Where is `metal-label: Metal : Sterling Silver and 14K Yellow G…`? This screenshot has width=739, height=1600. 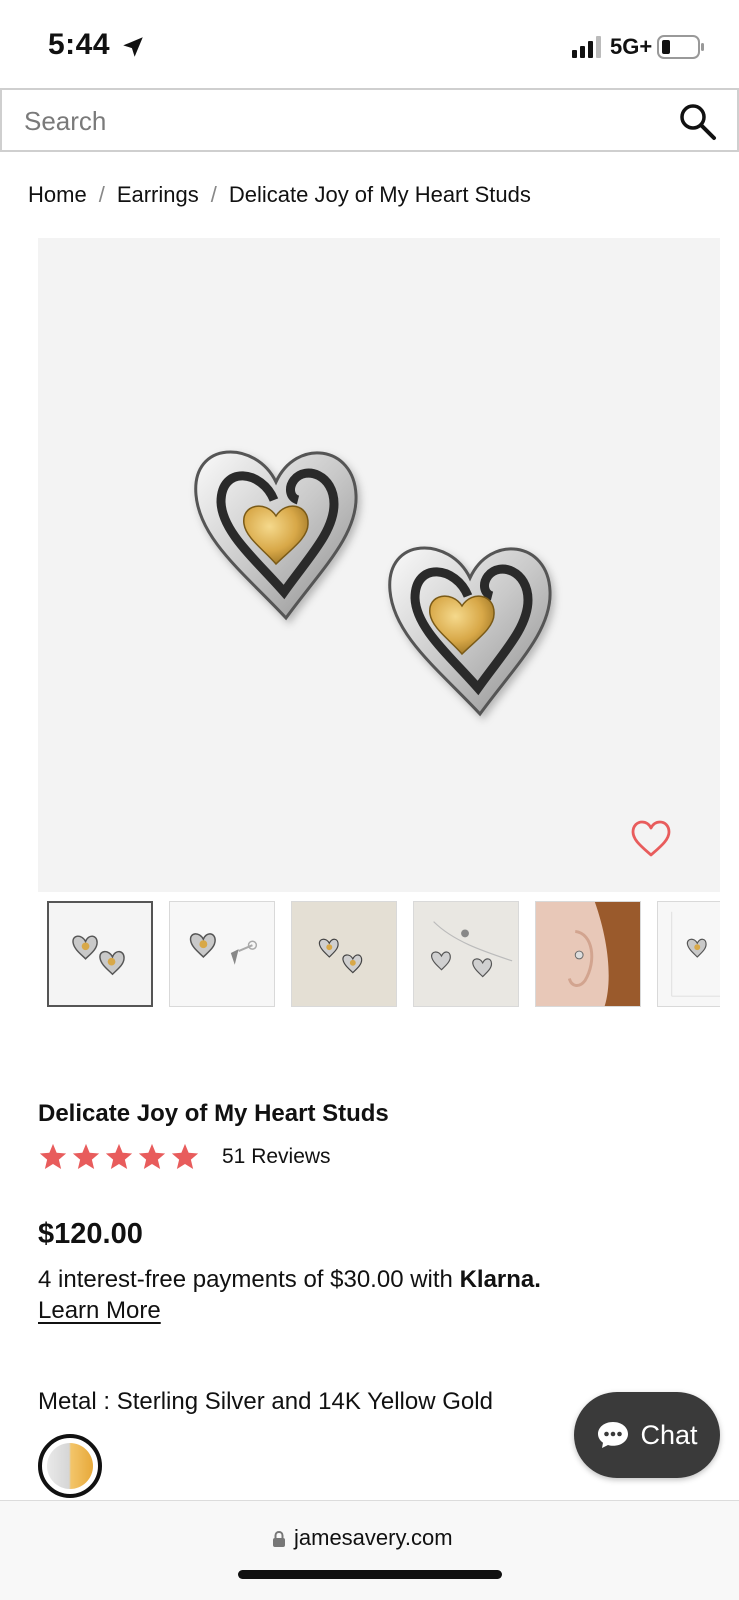
metal-label: Metal : Sterling Silver and 14K Yellow G… is located at coordinates (265, 1401).